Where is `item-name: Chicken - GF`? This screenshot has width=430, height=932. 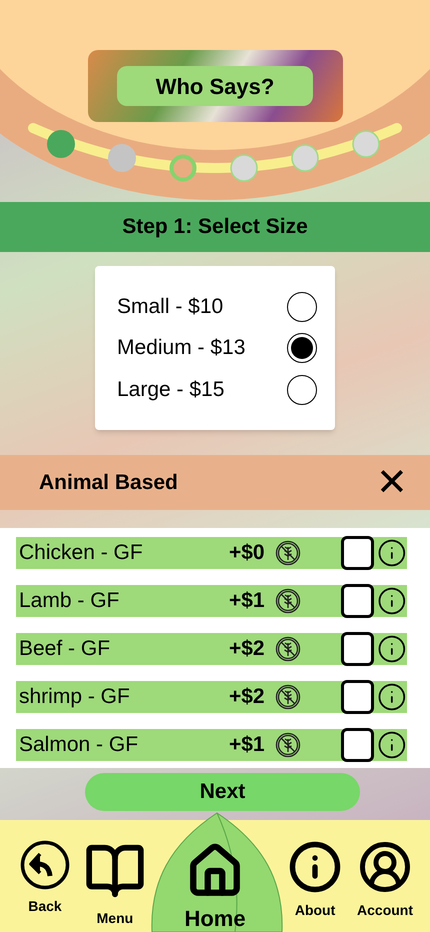
item-name: Chicken - GF is located at coordinates (81, 553).